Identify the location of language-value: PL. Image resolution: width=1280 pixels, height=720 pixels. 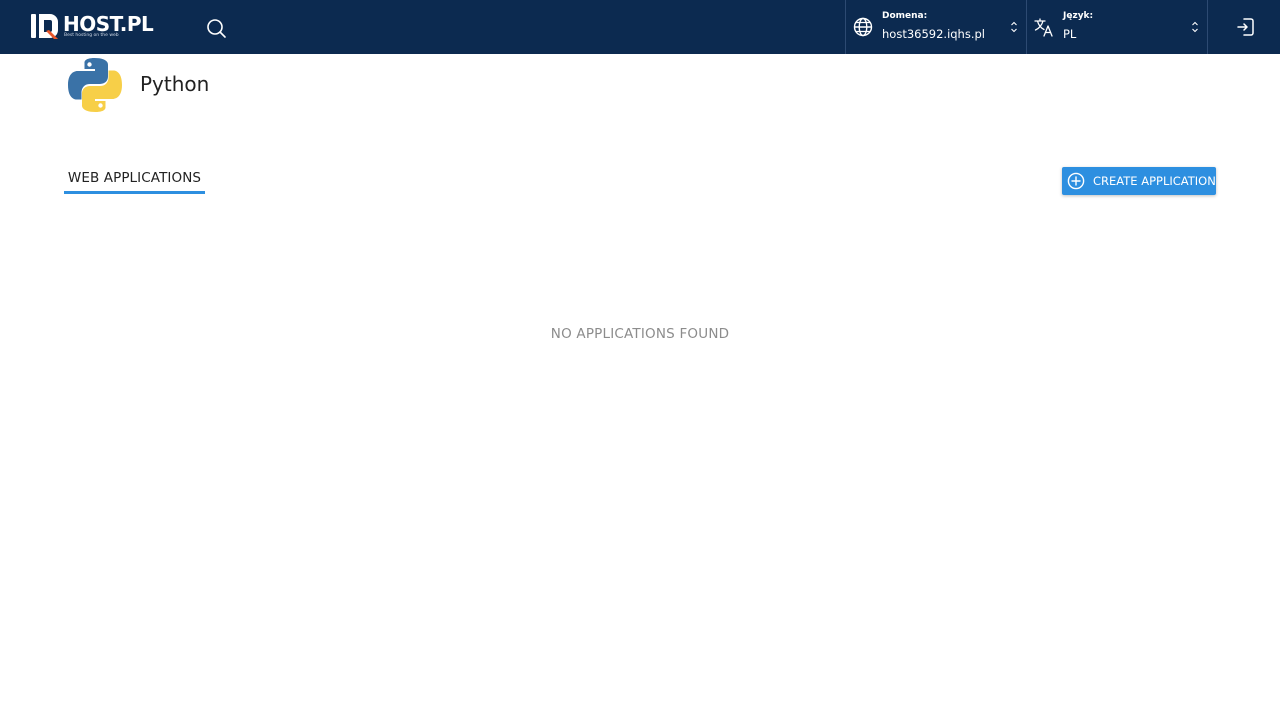
(1070, 34).